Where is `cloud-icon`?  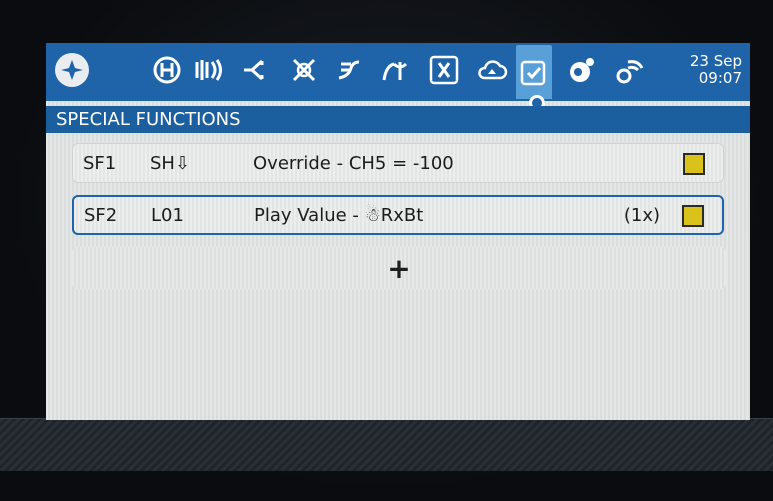 cloud-icon is located at coordinates (492, 70).